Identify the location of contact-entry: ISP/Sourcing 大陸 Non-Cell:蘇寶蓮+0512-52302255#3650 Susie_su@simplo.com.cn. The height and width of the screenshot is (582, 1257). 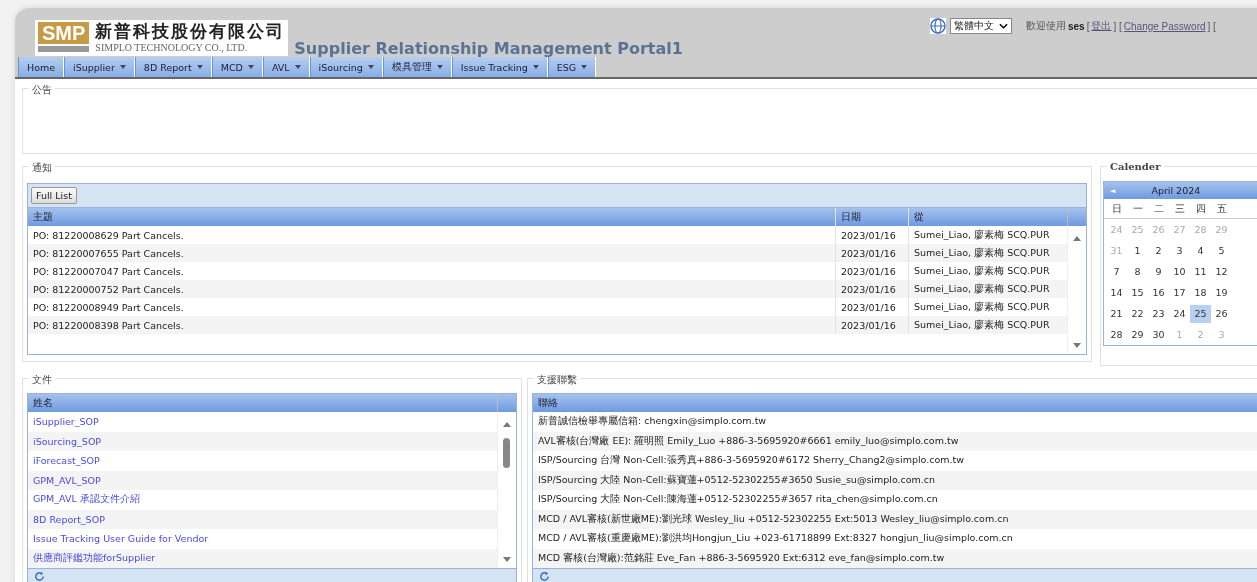
(737, 480).